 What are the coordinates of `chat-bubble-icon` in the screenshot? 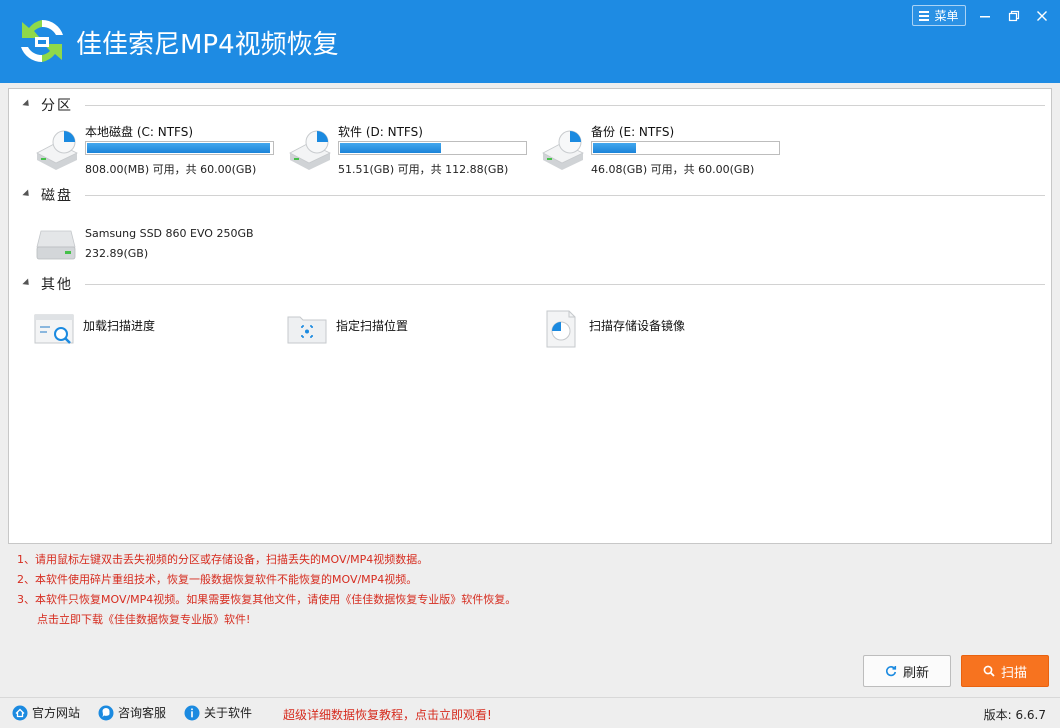 It's located at (106, 712).